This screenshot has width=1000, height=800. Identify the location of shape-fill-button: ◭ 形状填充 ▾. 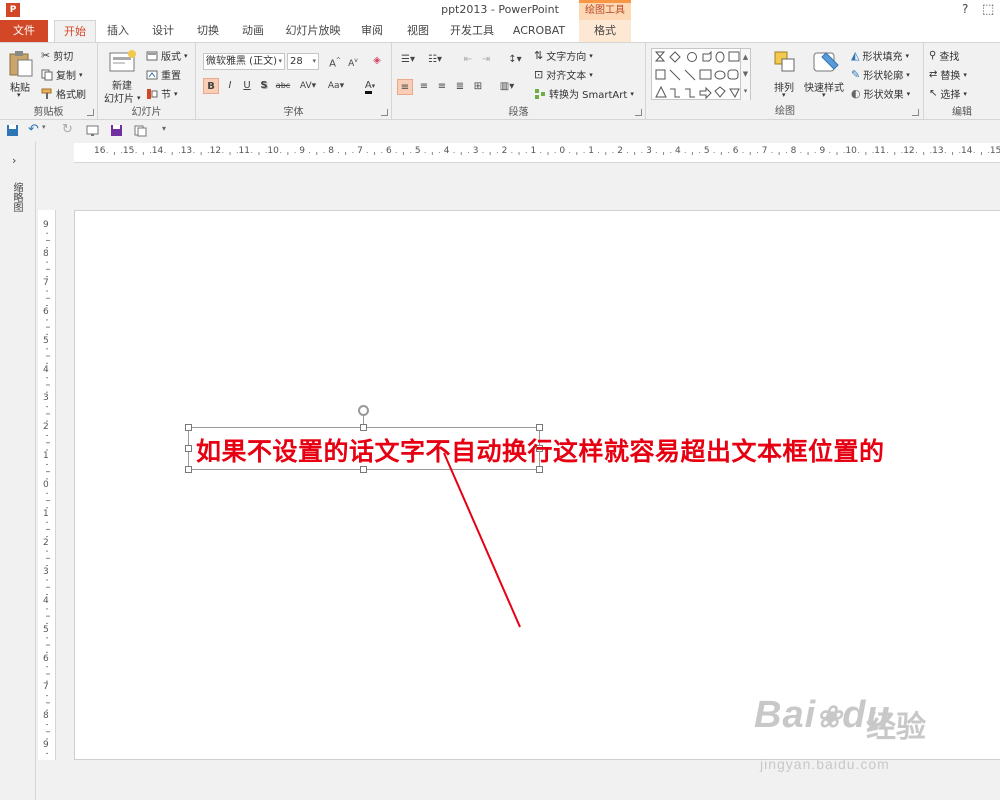
(880, 55).